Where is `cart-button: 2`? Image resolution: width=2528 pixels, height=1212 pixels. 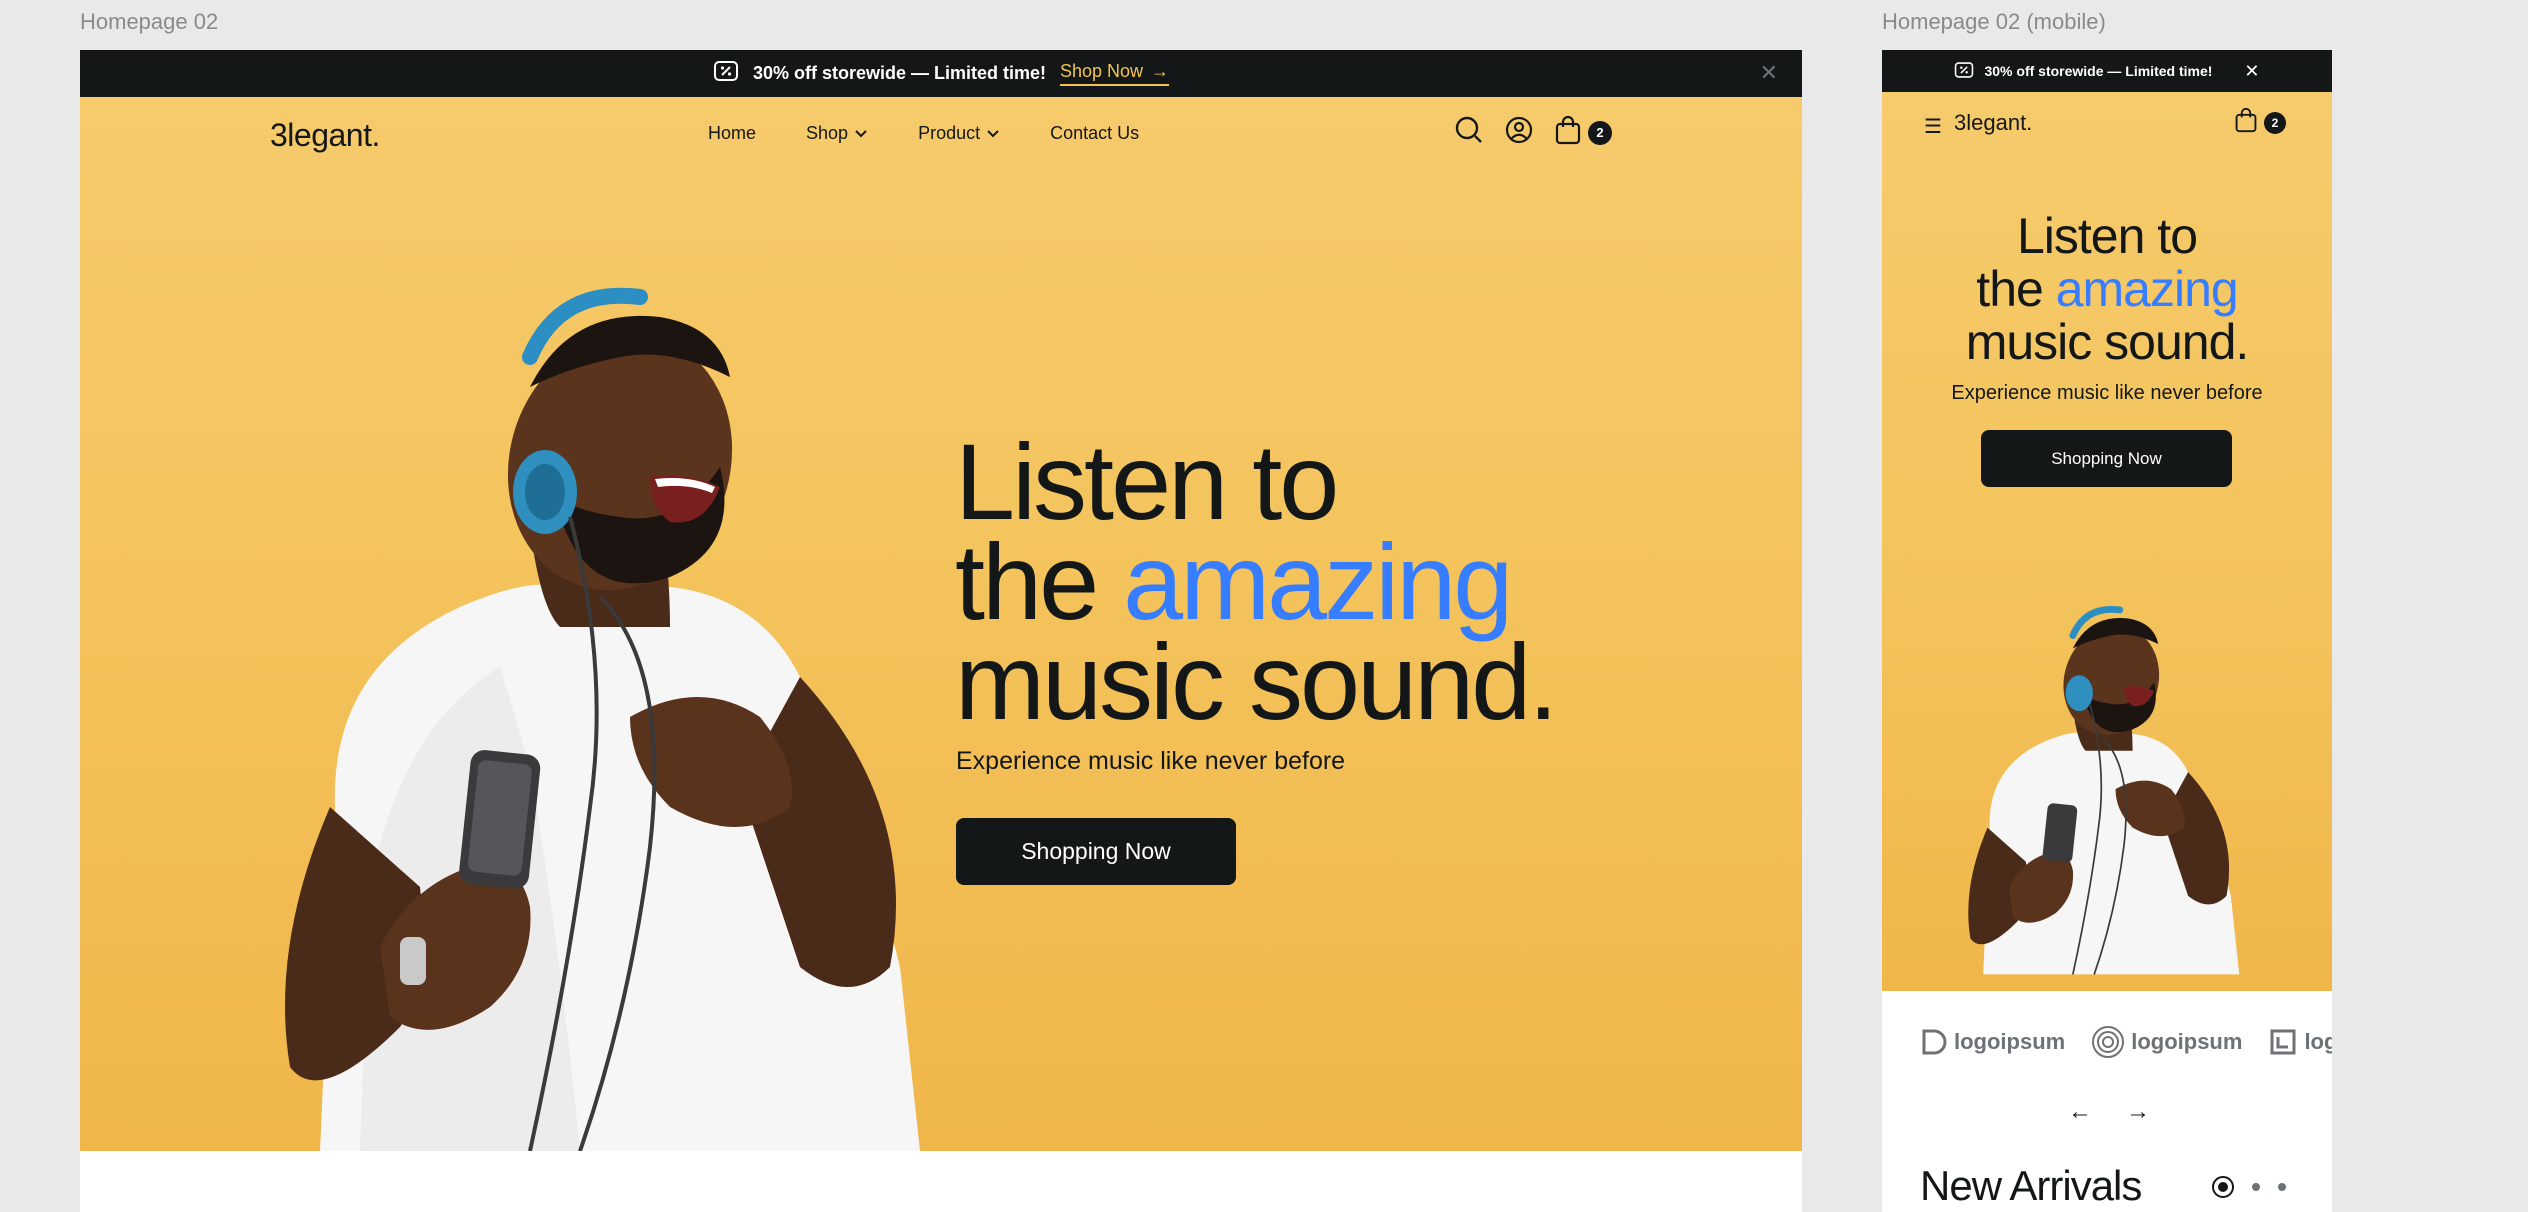
cart-button: 2 is located at coordinates (1583, 132).